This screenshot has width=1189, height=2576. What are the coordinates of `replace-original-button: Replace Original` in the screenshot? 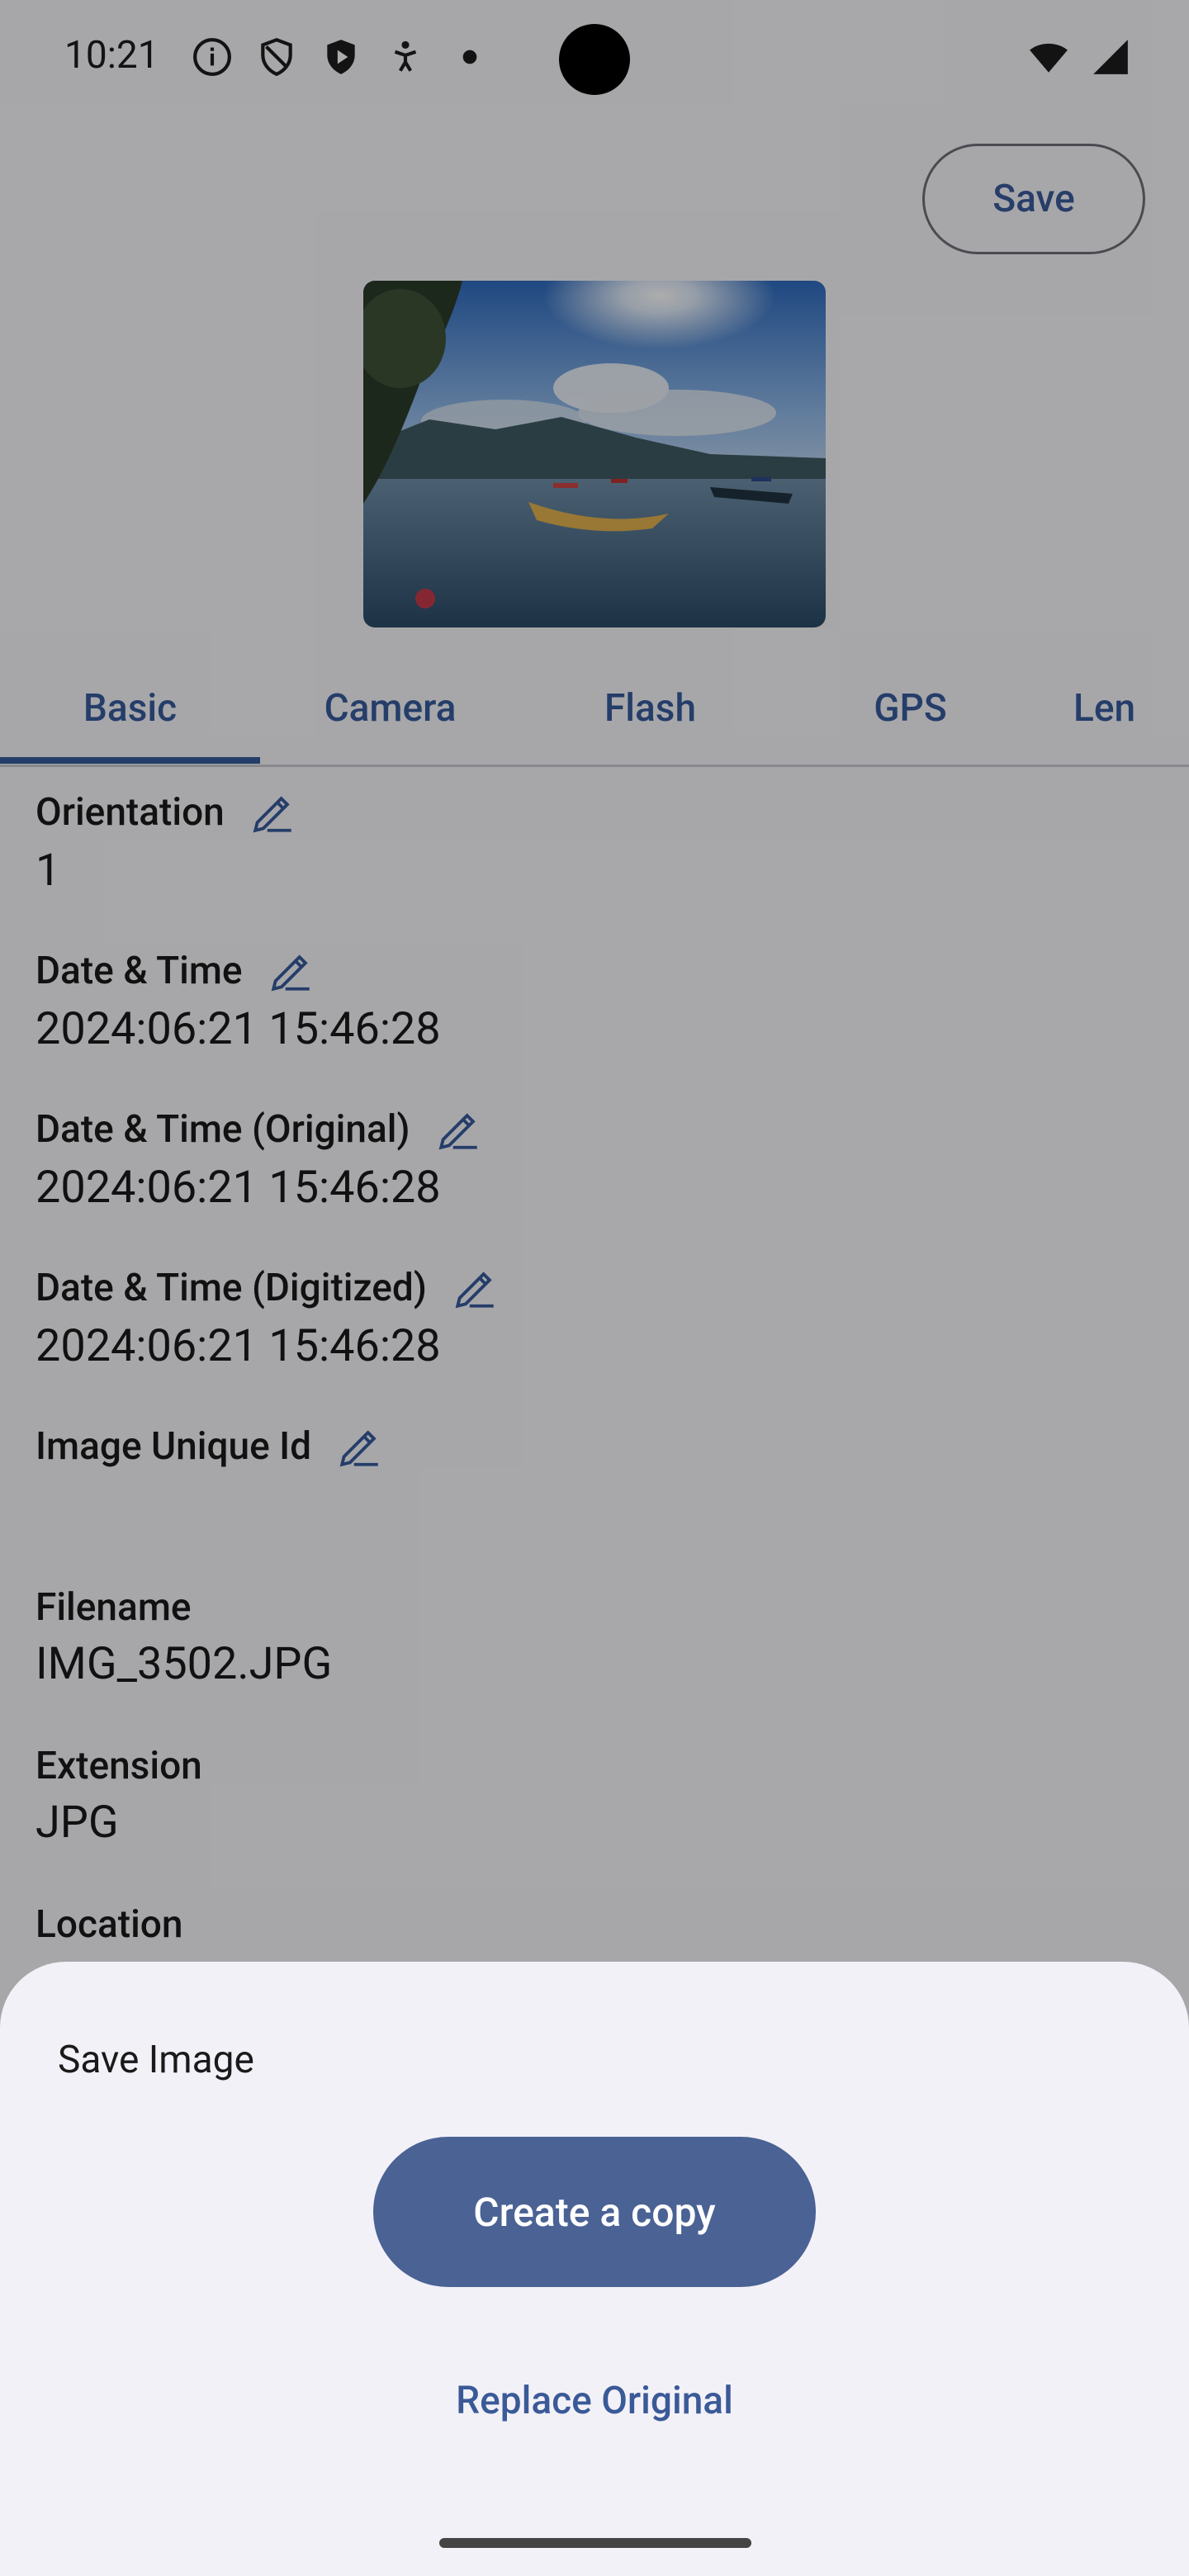 It's located at (594, 2401).